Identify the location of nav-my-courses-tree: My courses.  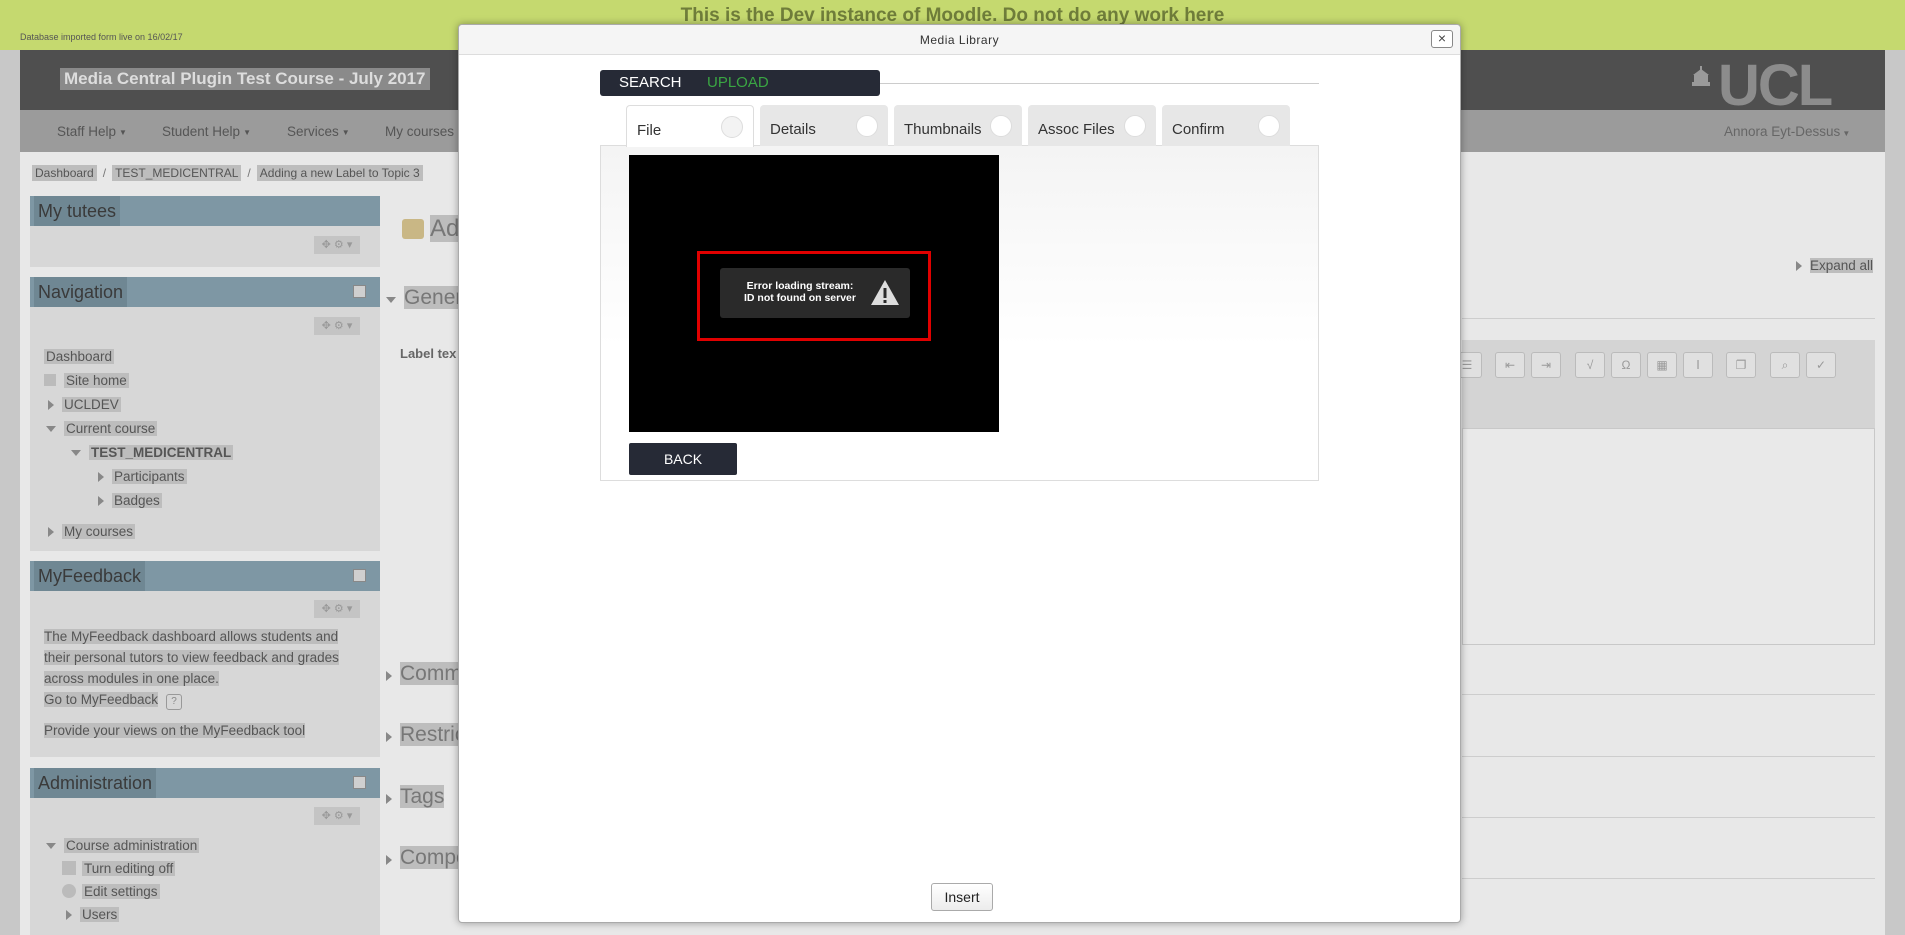
(92, 531).